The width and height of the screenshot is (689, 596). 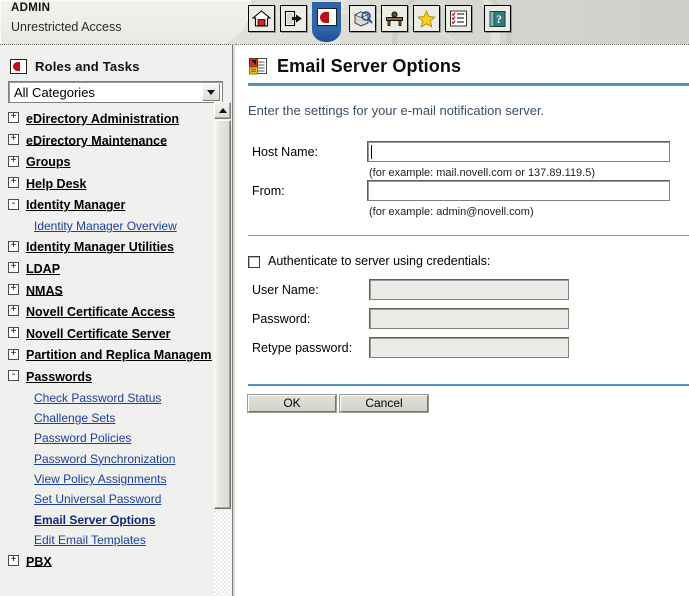 I want to click on exit-icon, so click(x=293, y=18).